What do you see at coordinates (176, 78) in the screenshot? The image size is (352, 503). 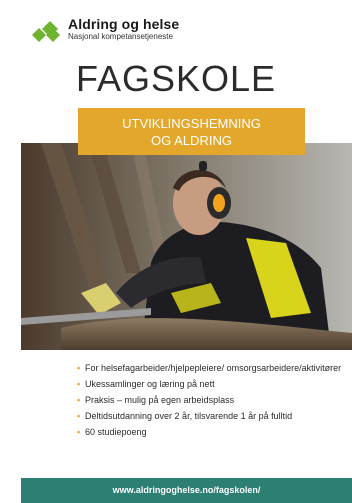 I see `document-title: FAGSKOLE` at bounding box center [176, 78].